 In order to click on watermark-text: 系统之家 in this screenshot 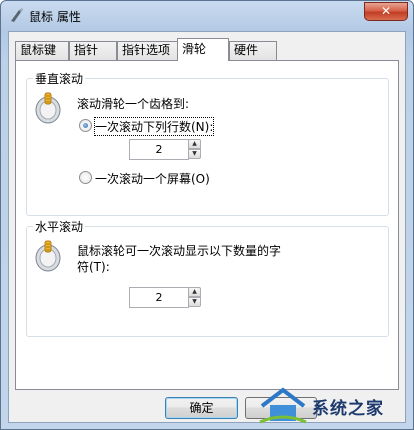, I will do `click(348, 409)`.